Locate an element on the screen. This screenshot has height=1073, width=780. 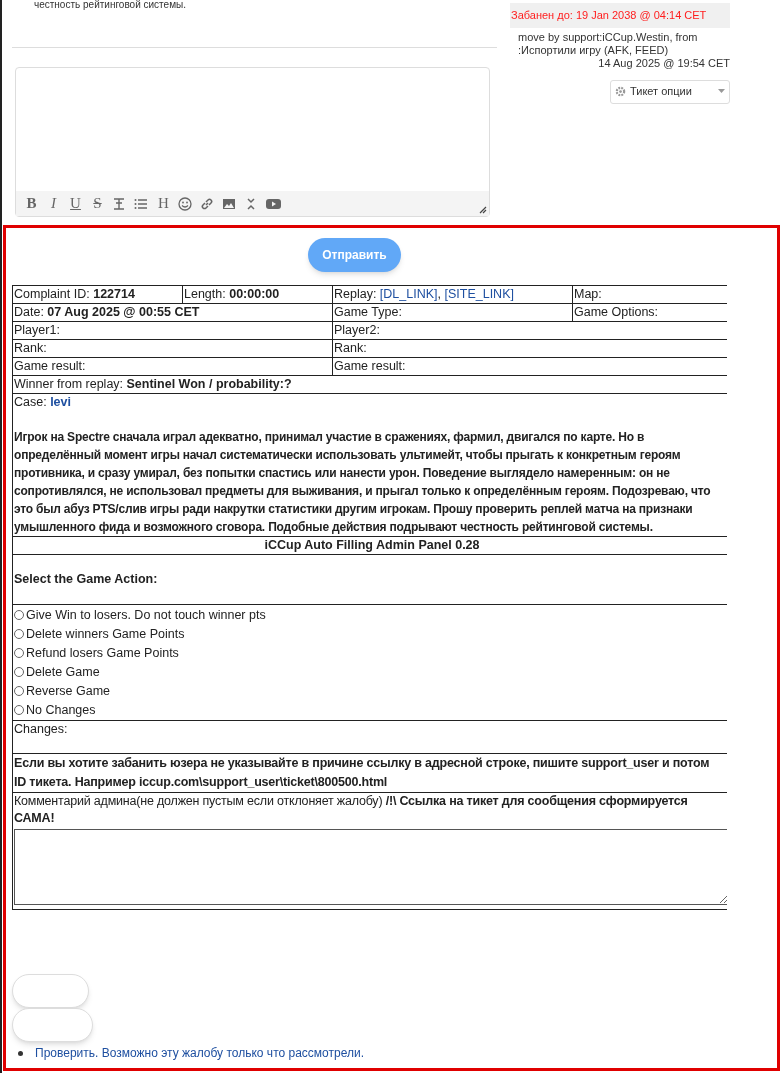
comment-field is located at coordinates (370, 867).